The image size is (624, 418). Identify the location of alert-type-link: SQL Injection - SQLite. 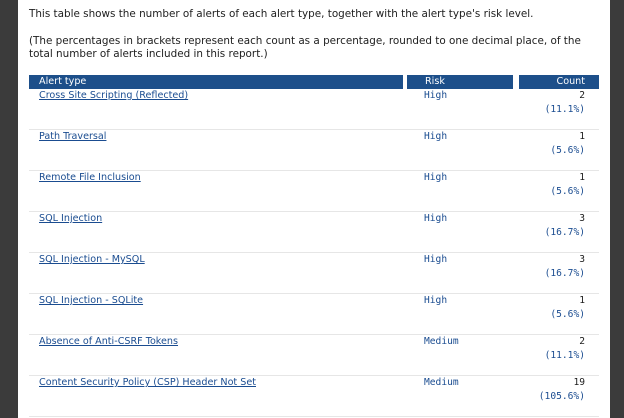
(91, 301).